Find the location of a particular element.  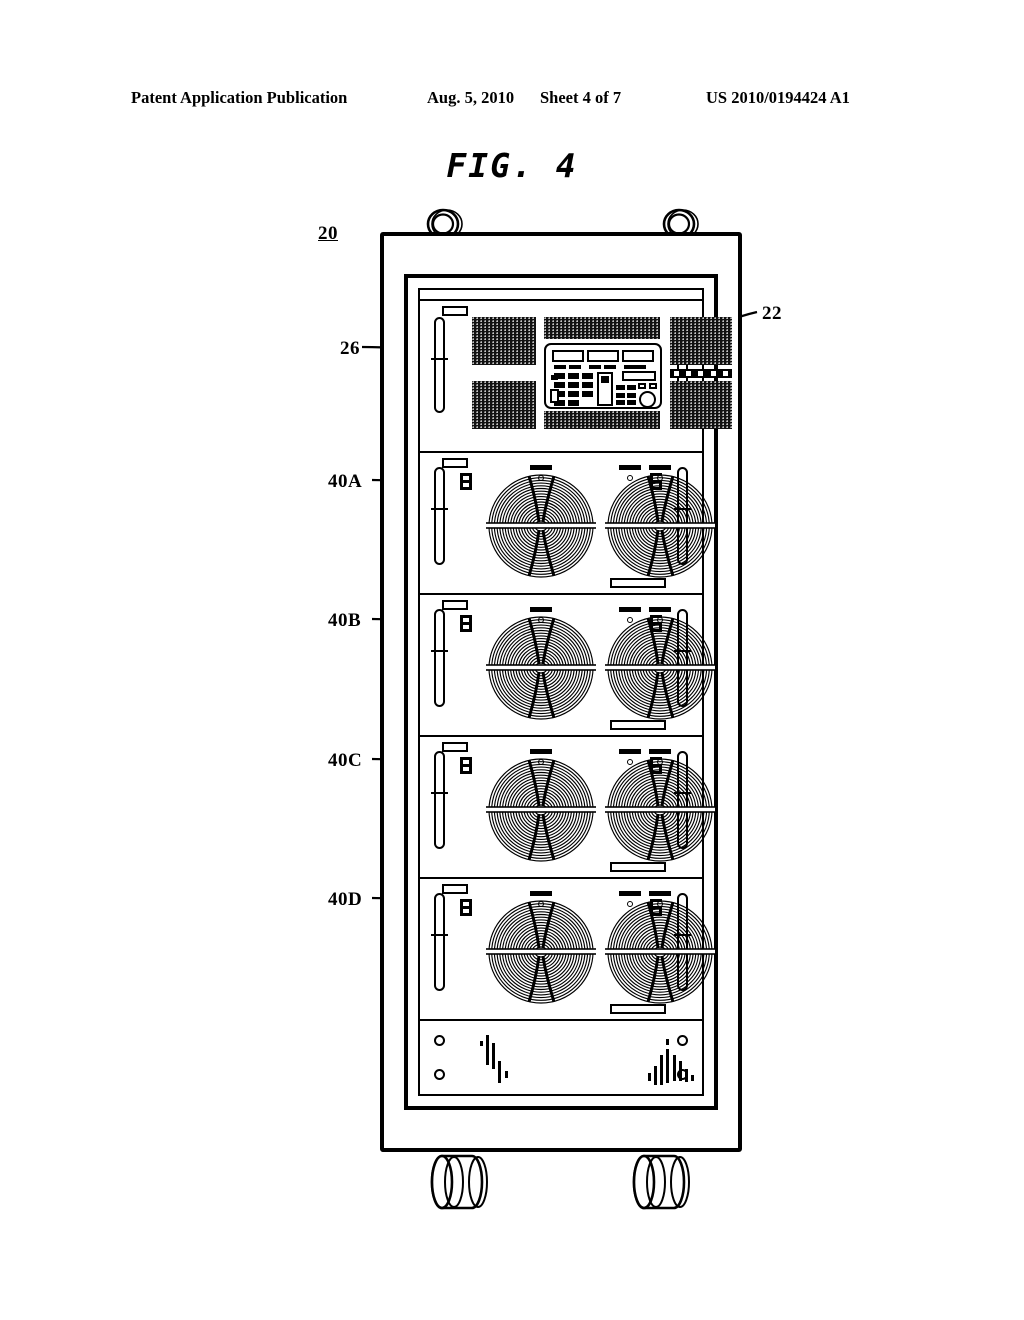

keypad-button-r3c3 is located at coordinates (587, 394).